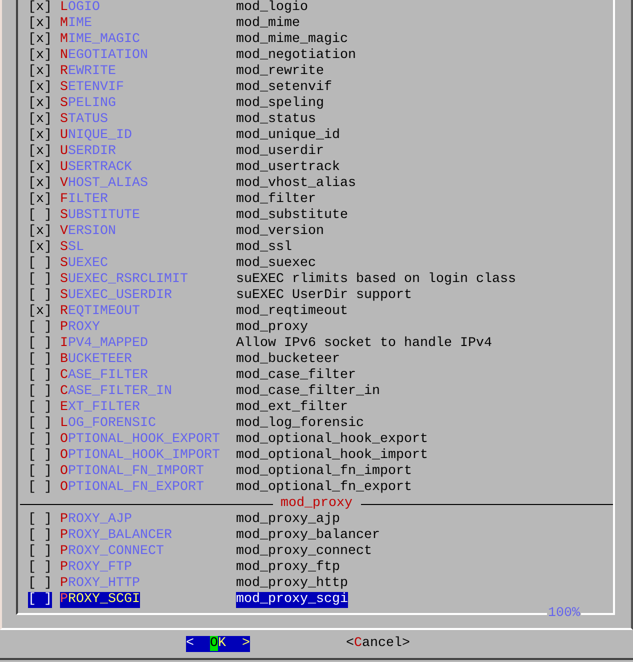 The image size is (633, 662). I want to click on option-description: mod_bucketeer, so click(288, 360).